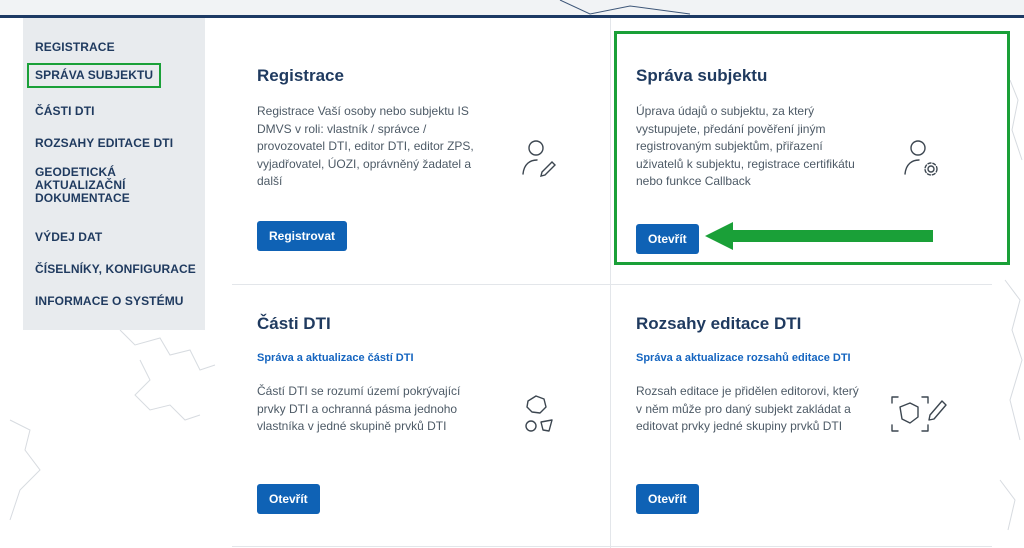 This screenshot has width=1024, height=548. I want to click on sidebar-item-ciselniky-konfigurace: ČÍSELNÍKY, KONFIGURACE, so click(115, 269).